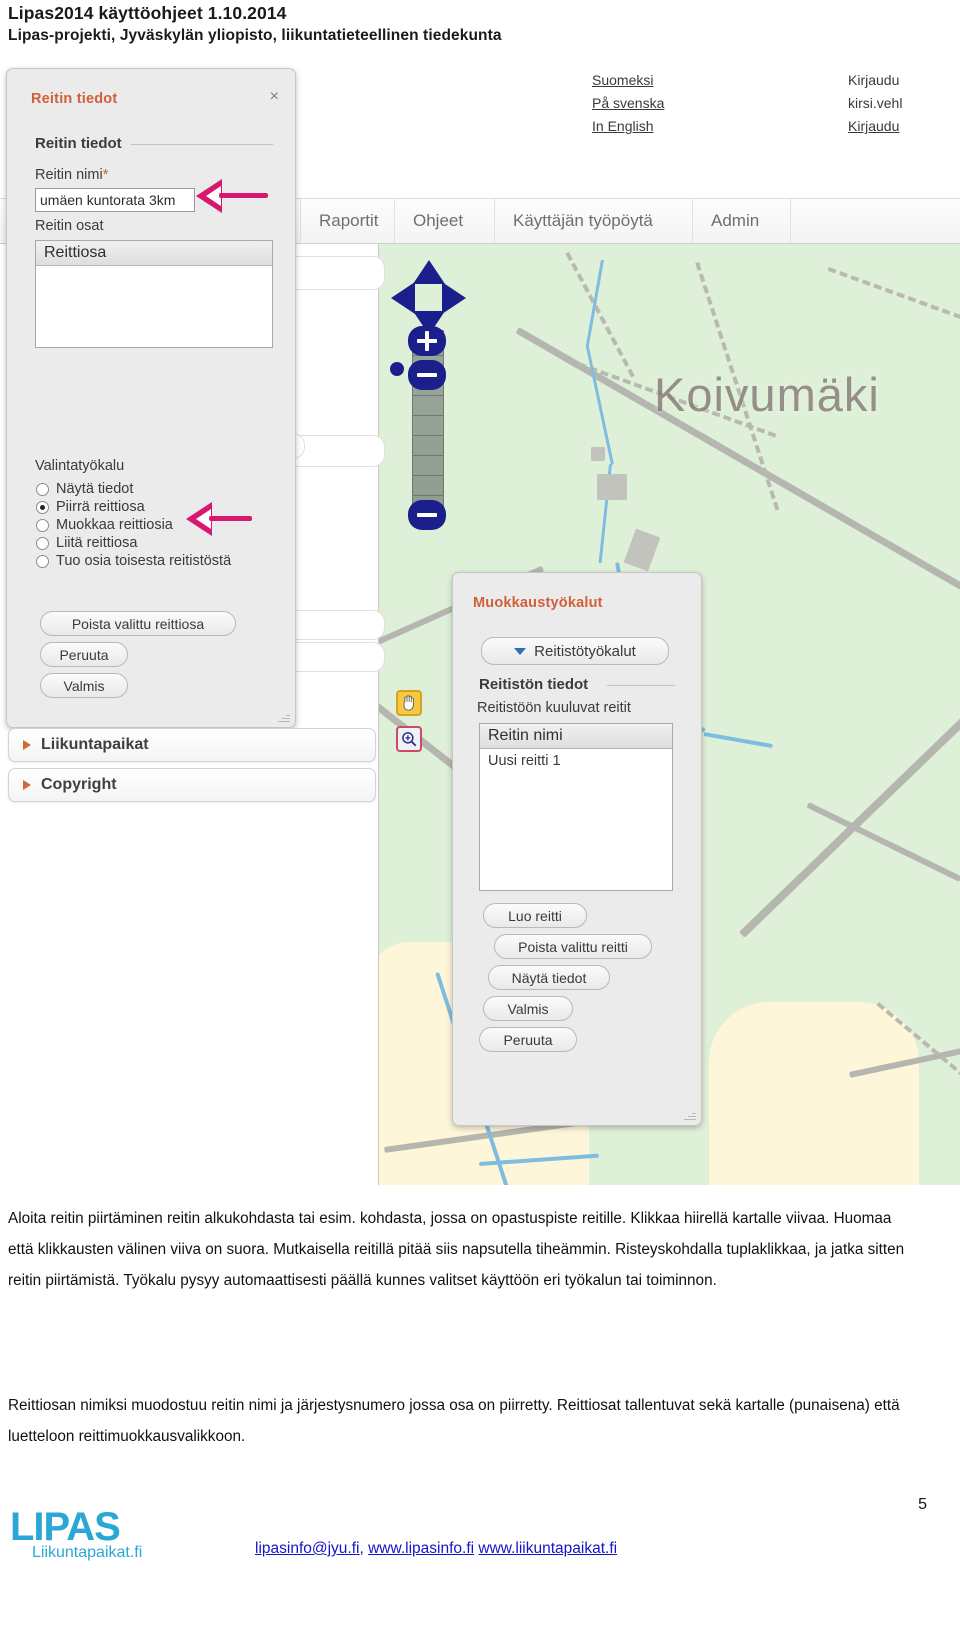 The image size is (960, 1633). Describe the element at coordinates (767, 394) in the screenshot. I see `map-place-label: Koivumäki` at that location.